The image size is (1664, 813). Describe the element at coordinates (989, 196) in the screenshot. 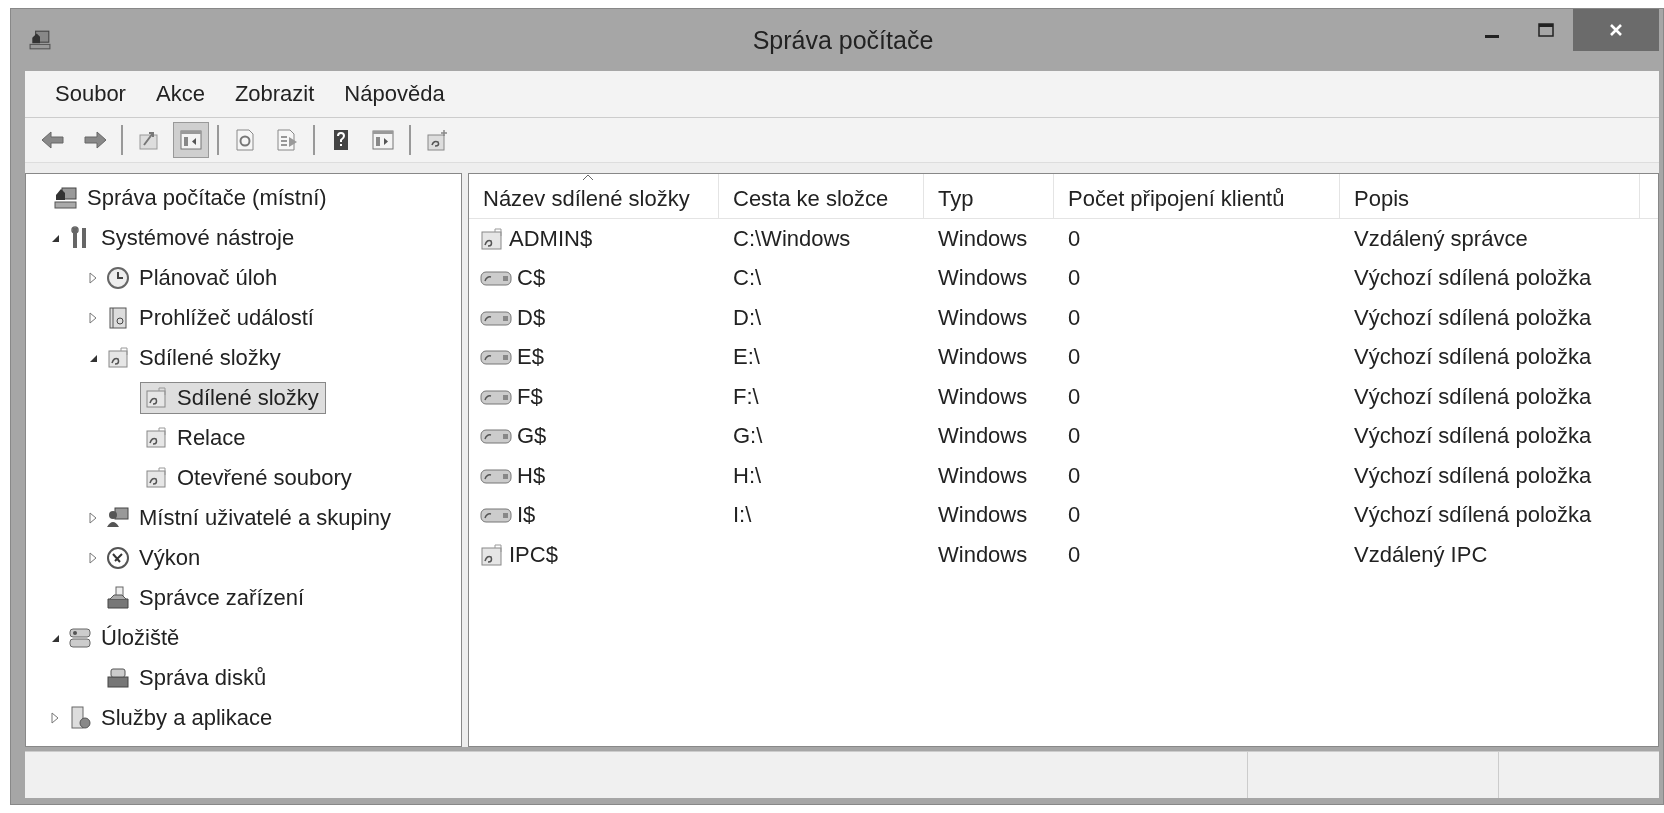

I see `column-header: Typ` at that location.